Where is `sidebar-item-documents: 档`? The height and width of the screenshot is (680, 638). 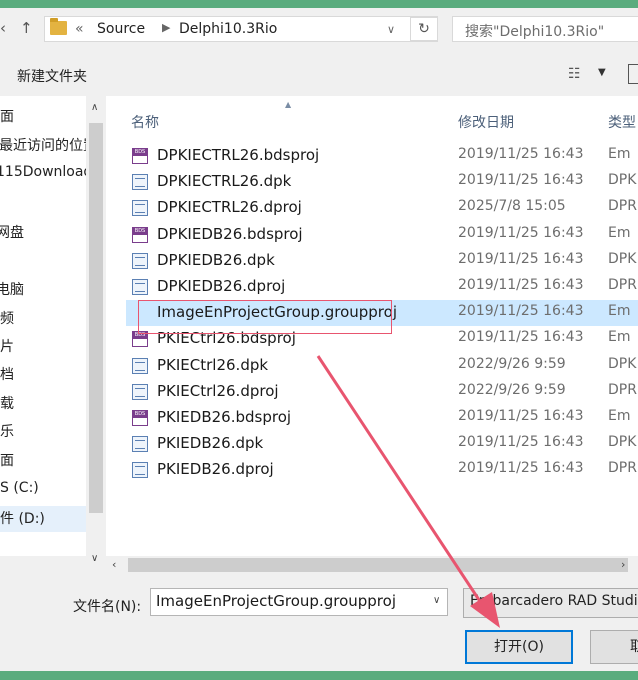
sidebar-item-documents: 档 is located at coordinates (7, 374).